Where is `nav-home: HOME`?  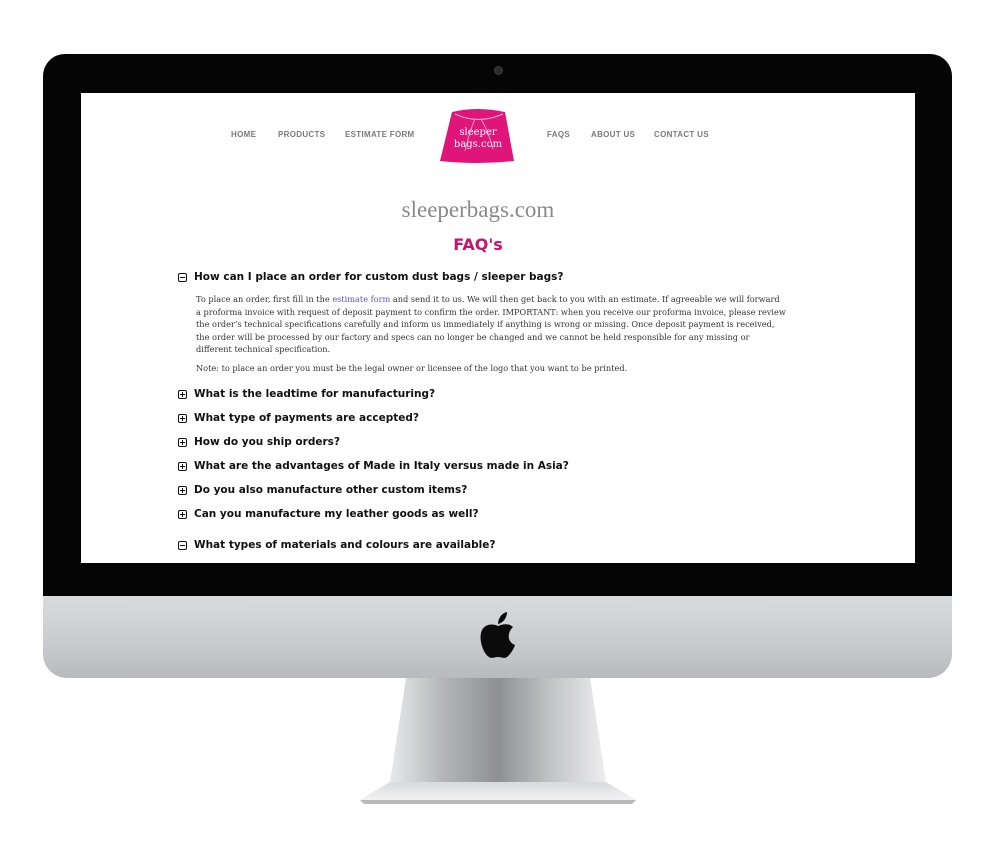 nav-home: HOME is located at coordinates (243, 134).